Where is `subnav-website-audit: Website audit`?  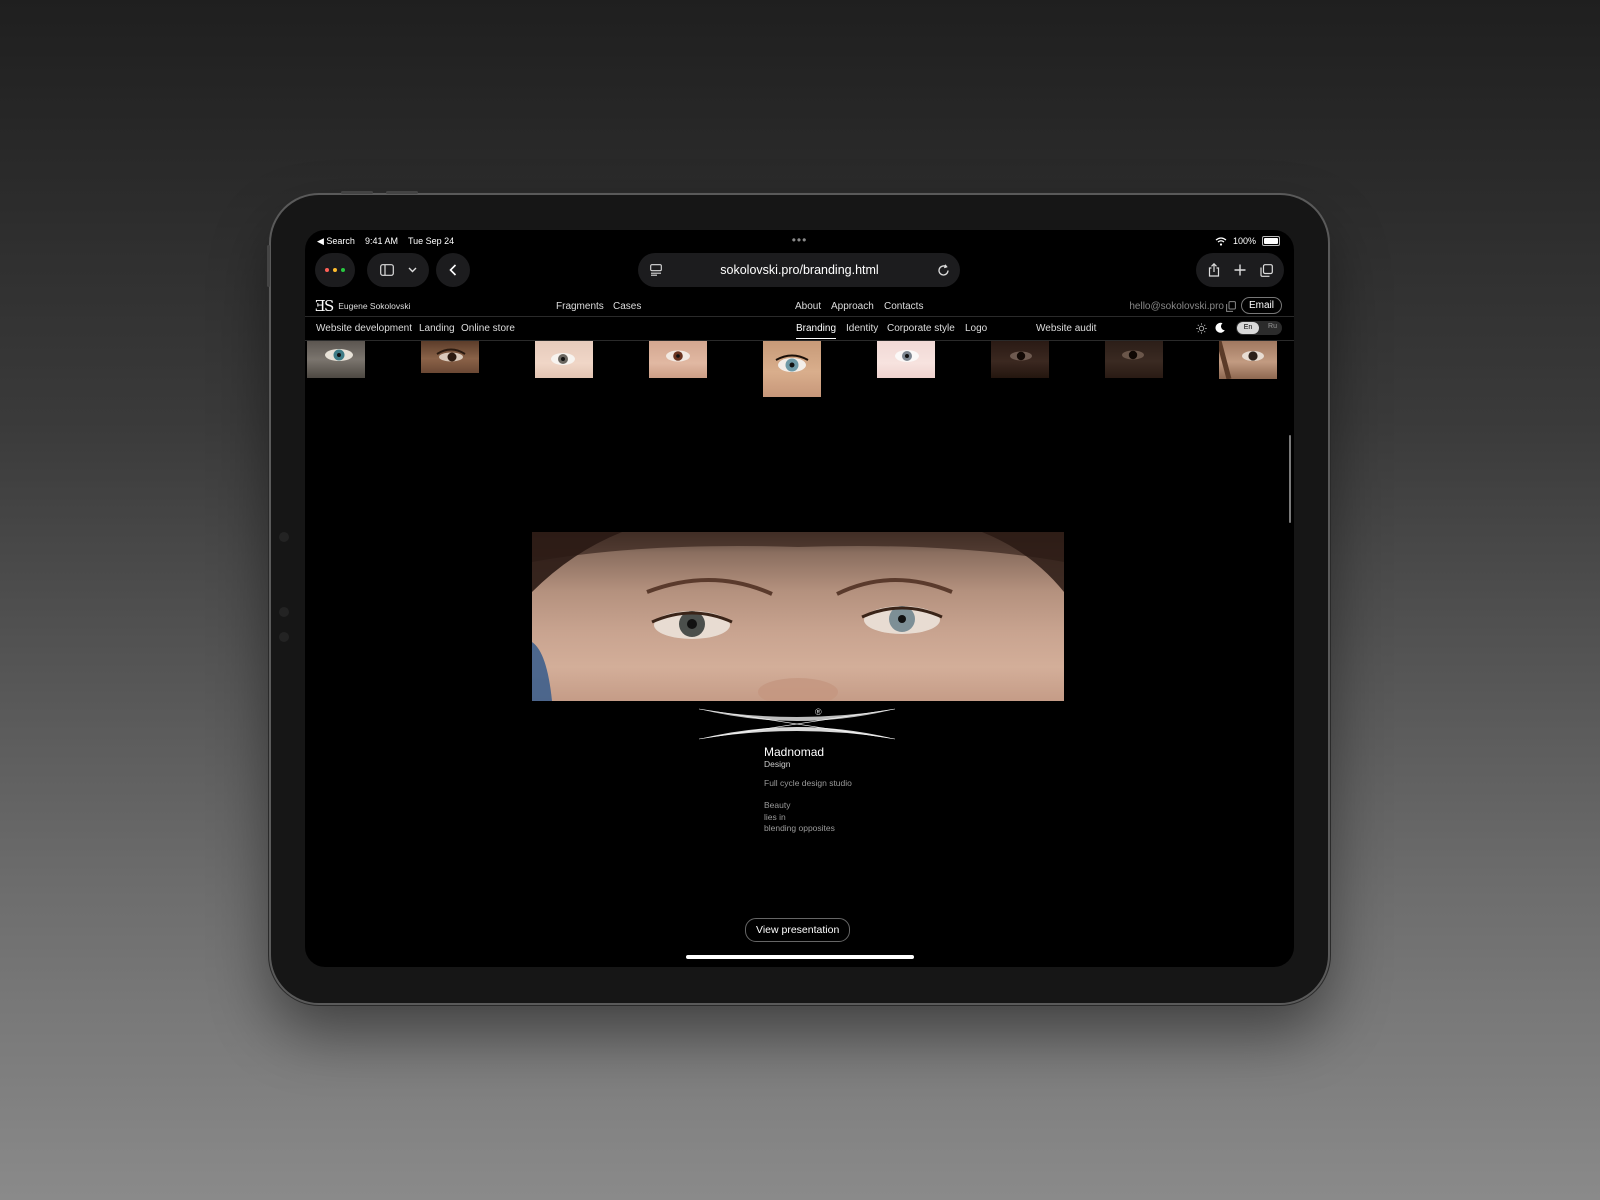
subnav-website-audit: Website audit is located at coordinates (1066, 328).